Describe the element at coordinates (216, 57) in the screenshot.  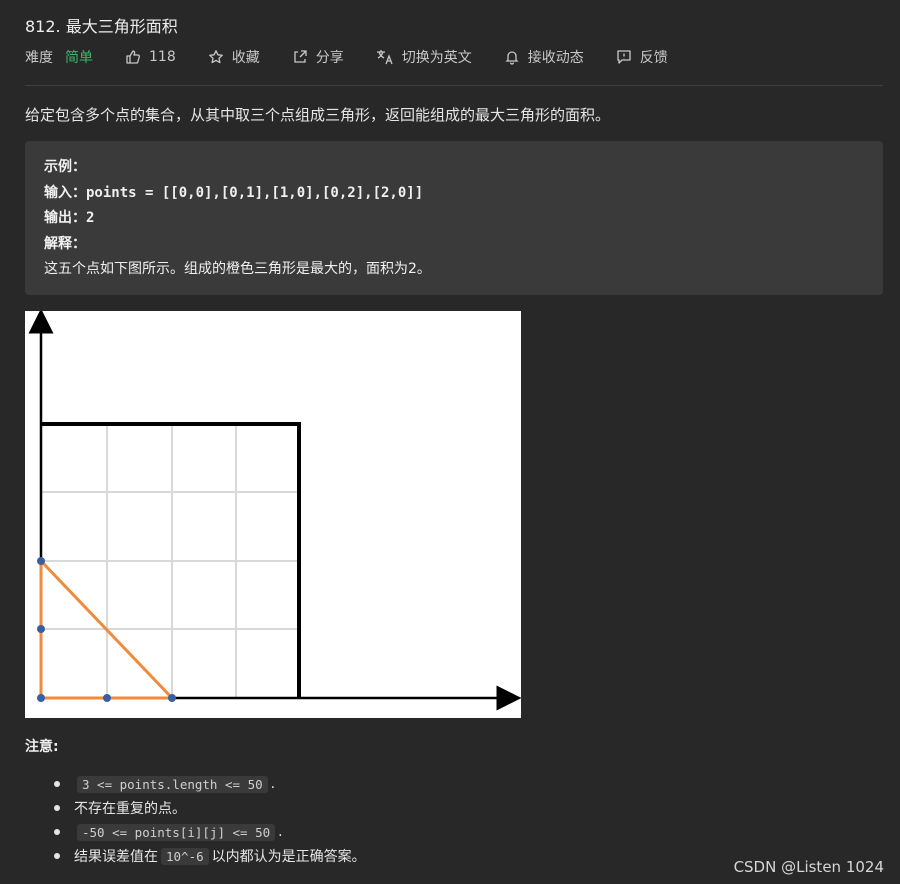
I see `star-icon` at that location.